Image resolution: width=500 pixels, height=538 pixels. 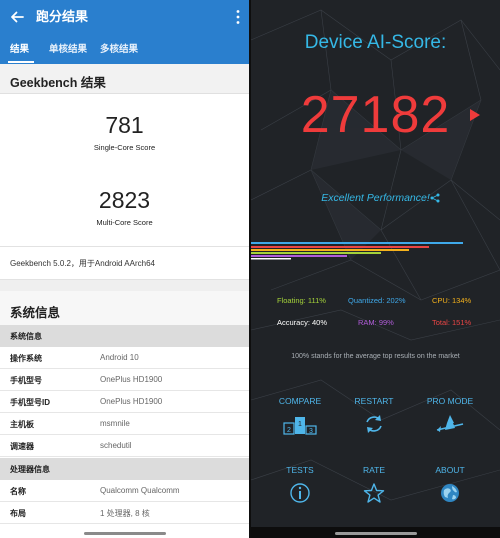 I want to click on multi-core-label: Multi-Core Score, so click(x=124, y=222).